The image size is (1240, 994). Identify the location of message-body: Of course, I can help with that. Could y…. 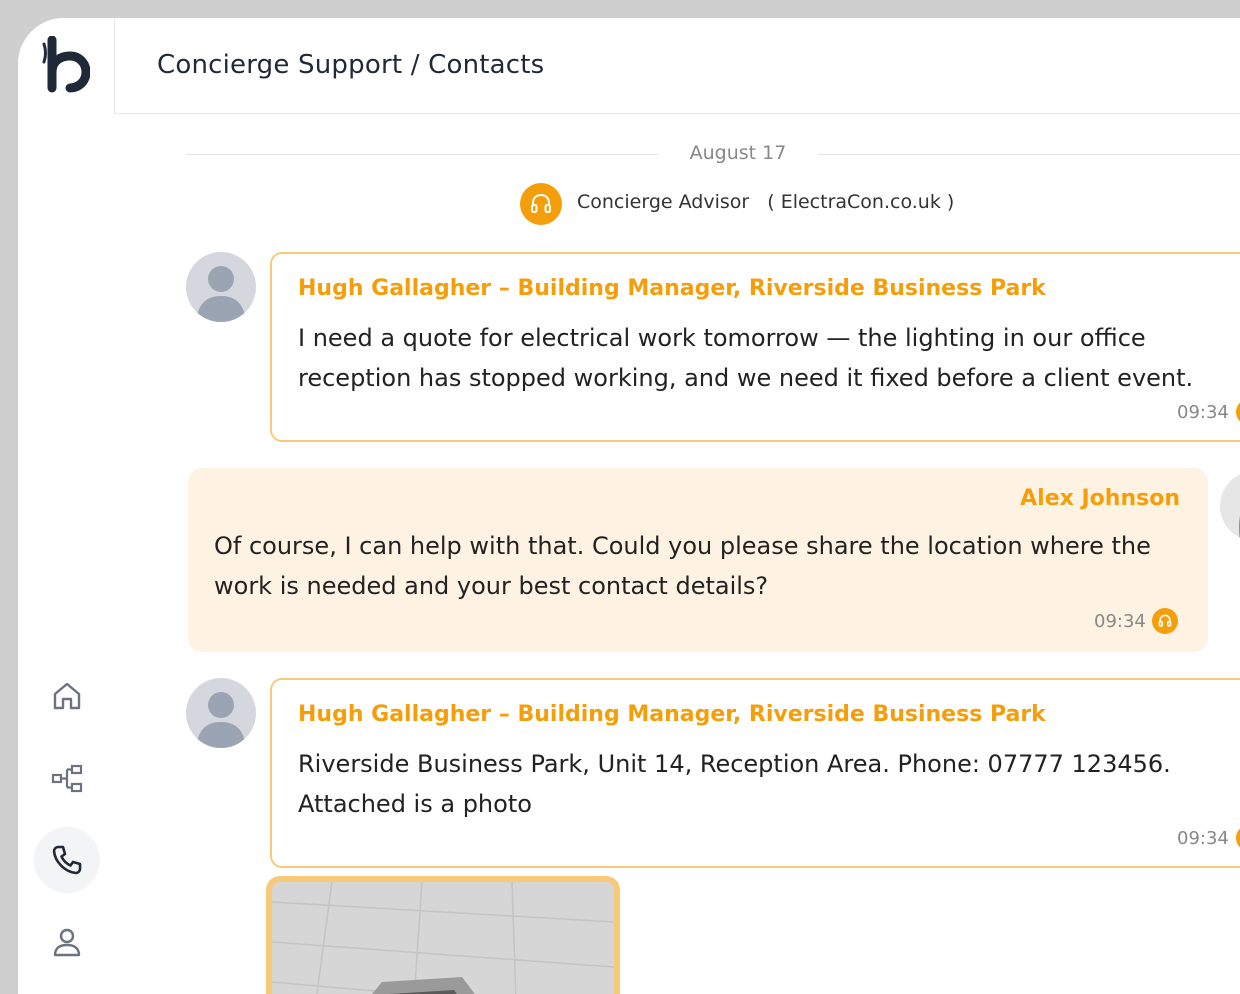
(682, 566).